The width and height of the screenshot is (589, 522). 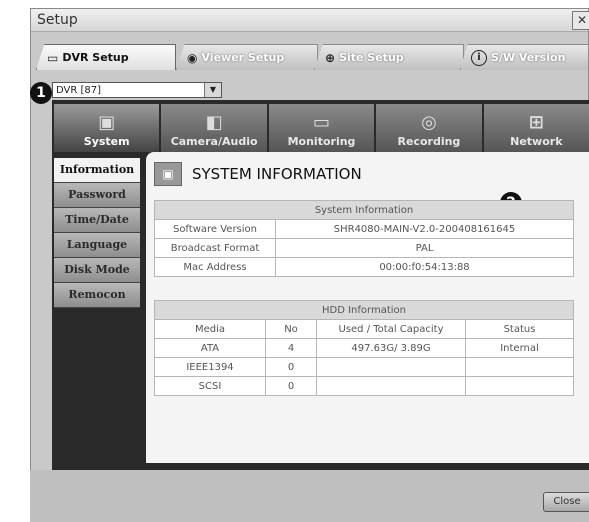 I want to click on column-header: Status, so click(x=519, y=329).